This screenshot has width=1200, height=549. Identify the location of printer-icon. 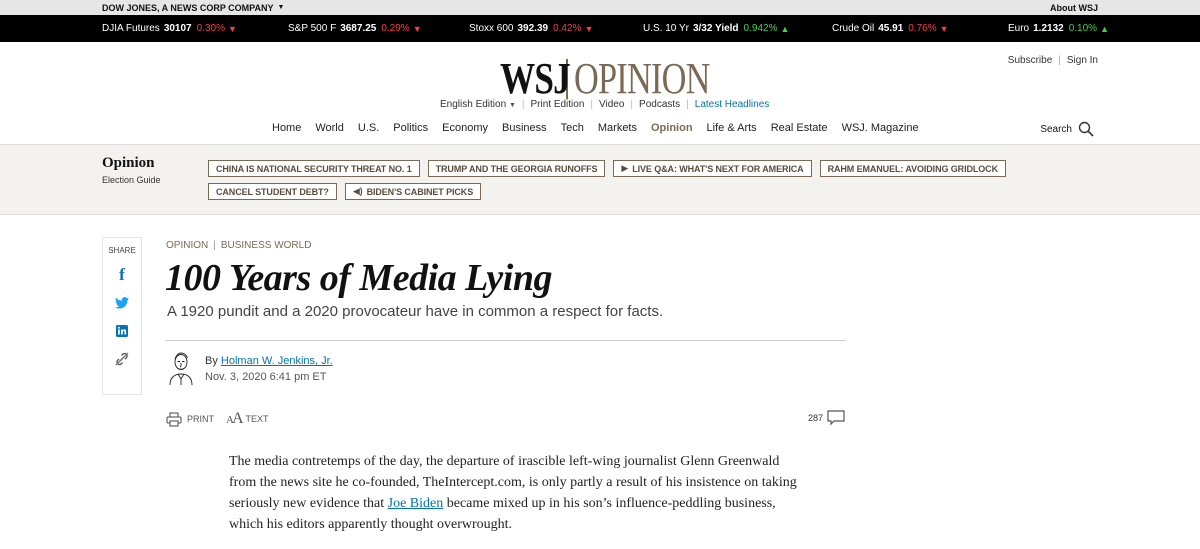
(174, 419).